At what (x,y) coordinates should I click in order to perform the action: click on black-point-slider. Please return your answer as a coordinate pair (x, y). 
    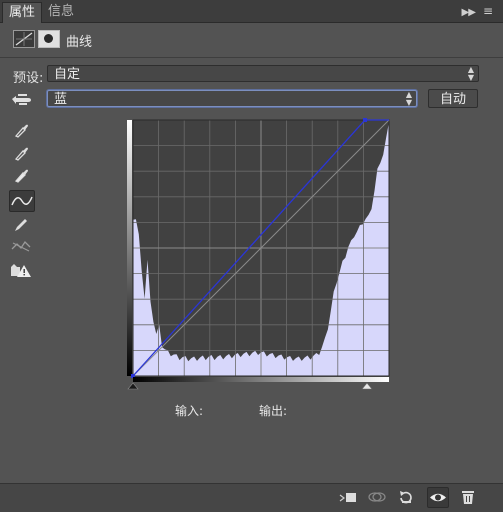
    Looking at the image, I should click on (133, 386).